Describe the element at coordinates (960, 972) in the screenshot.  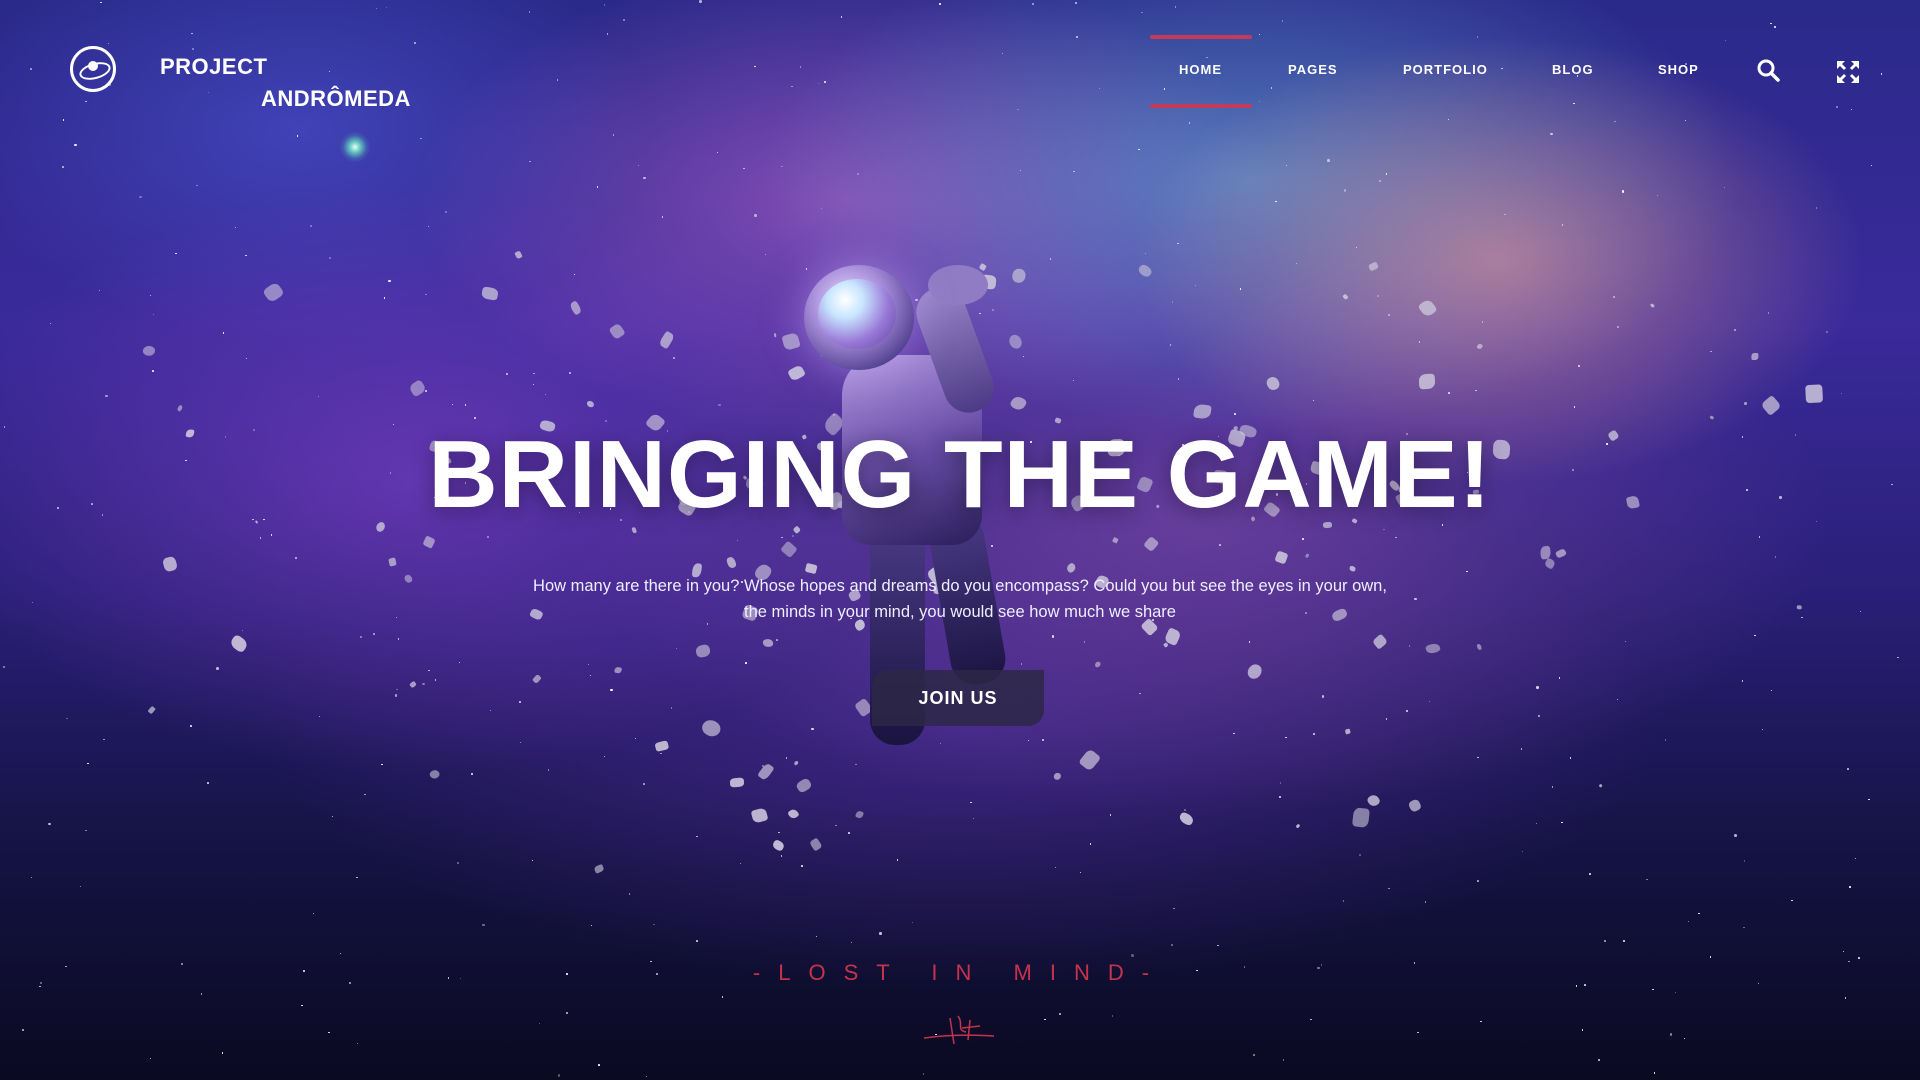
I see `tagline: -LOST IN MIND-` at that location.